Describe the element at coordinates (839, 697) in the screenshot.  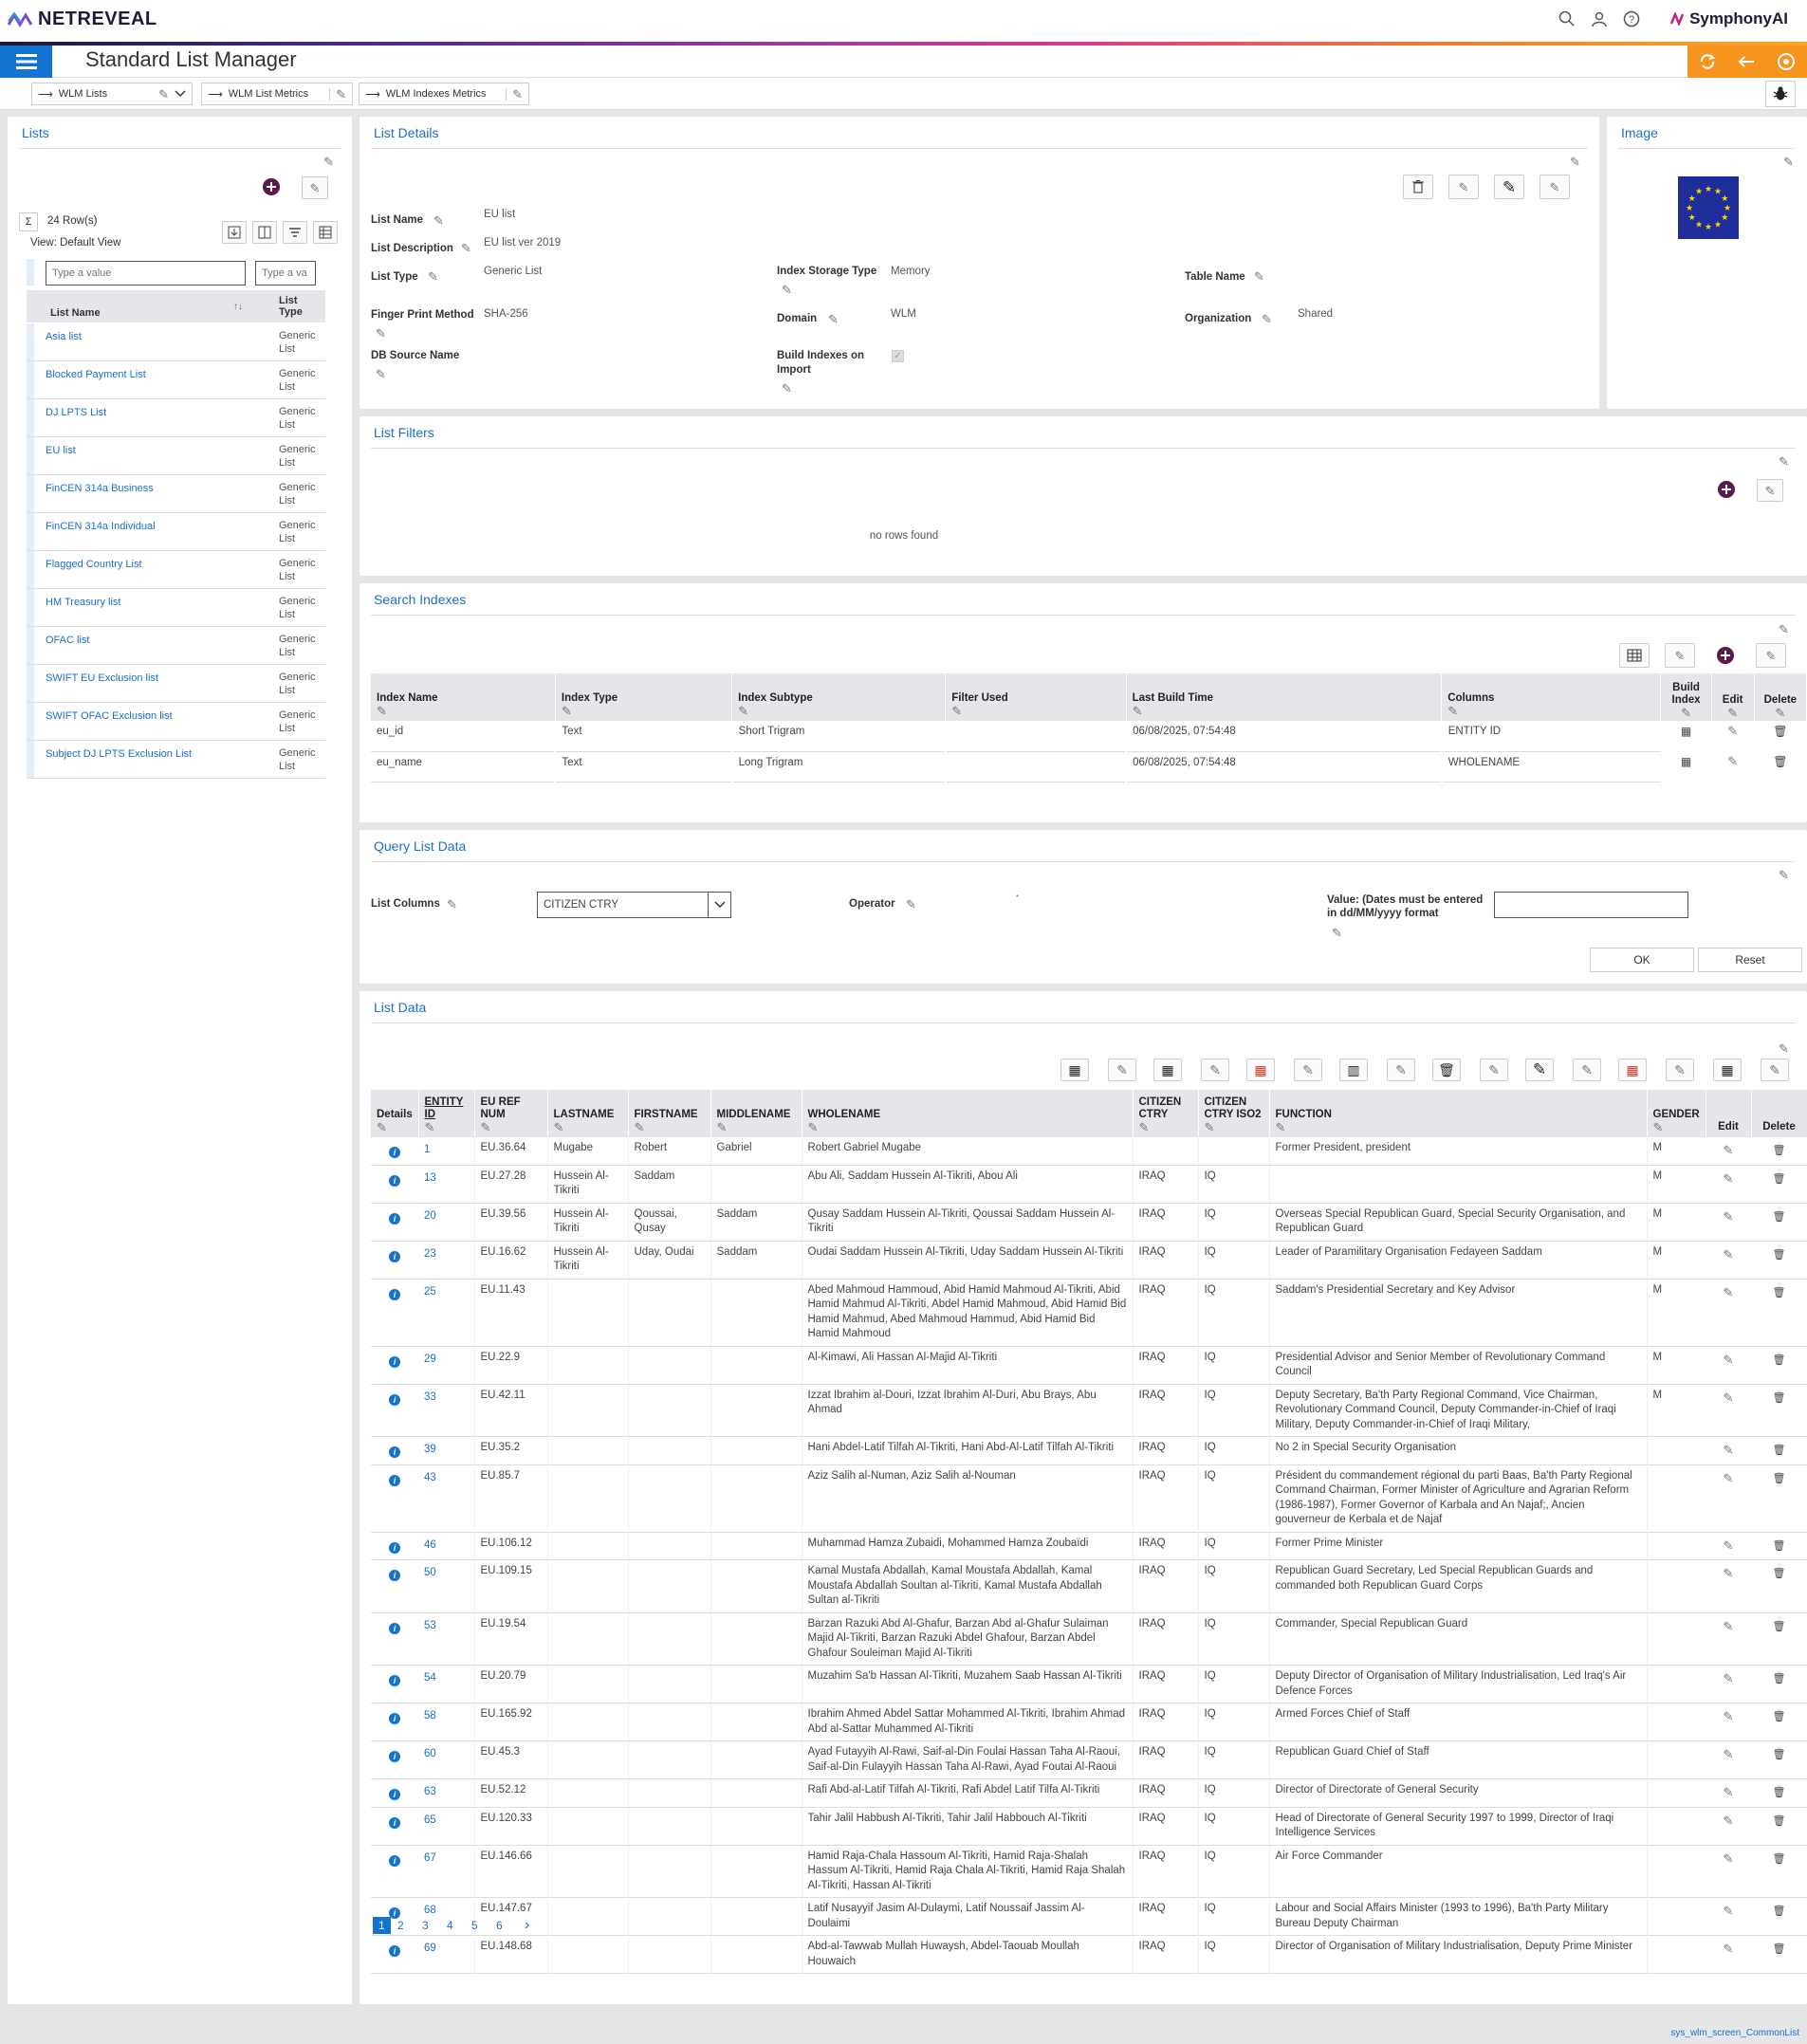
I see `index-col-header: Index Subtype ✎` at that location.